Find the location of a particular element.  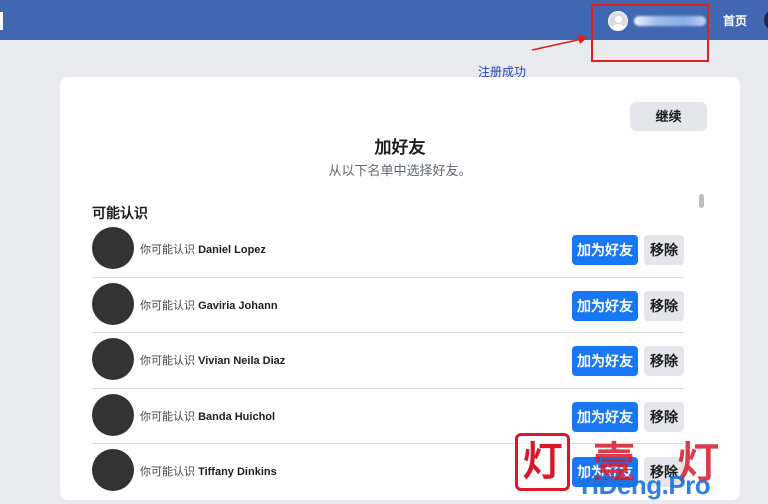

watermark-domain: YiDeng.Pro is located at coordinates (643, 485).